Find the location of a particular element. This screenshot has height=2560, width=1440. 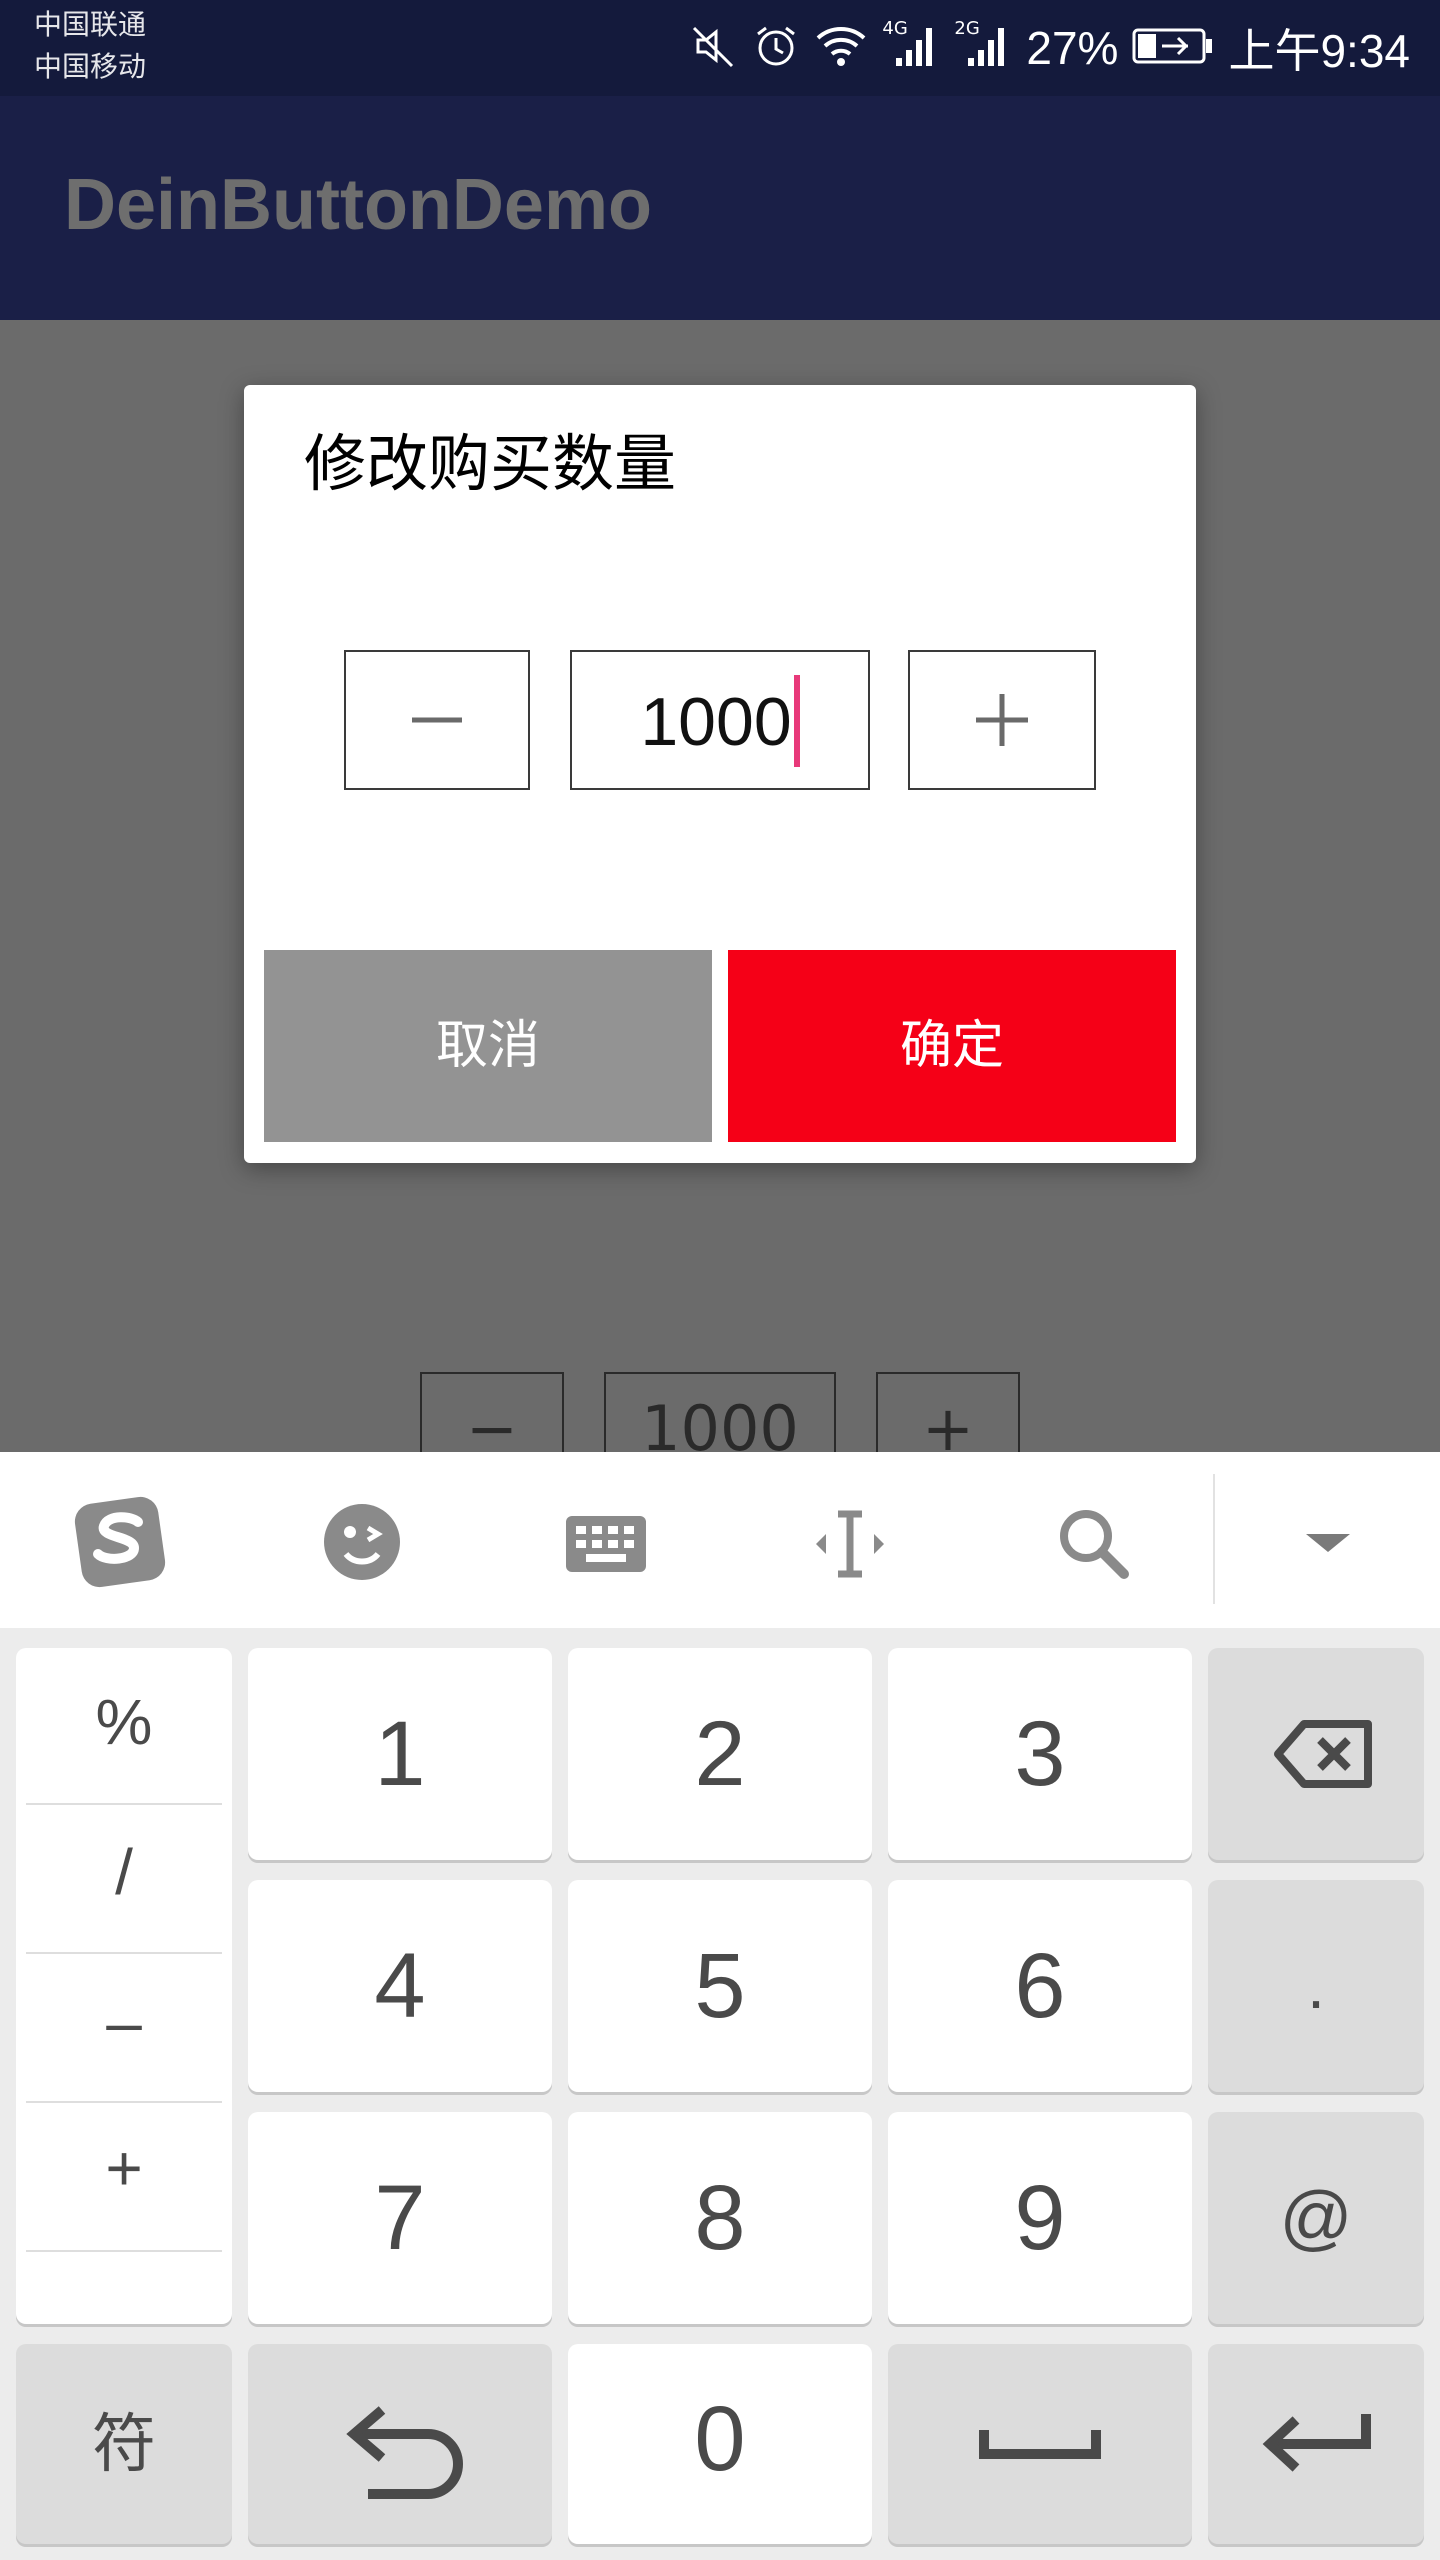

cursor-icon is located at coordinates (850, 1542).